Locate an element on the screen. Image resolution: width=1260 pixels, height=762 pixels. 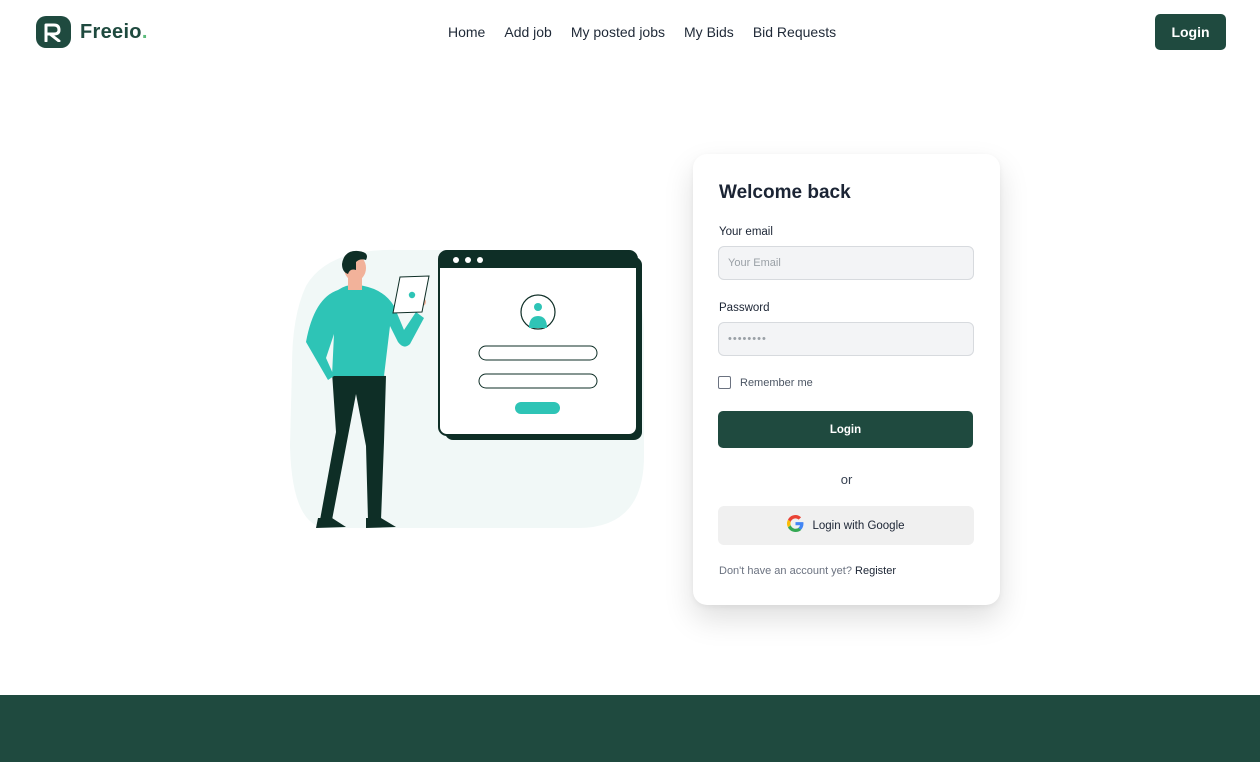
email-field: Your Email is located at coordinates (846, 263).